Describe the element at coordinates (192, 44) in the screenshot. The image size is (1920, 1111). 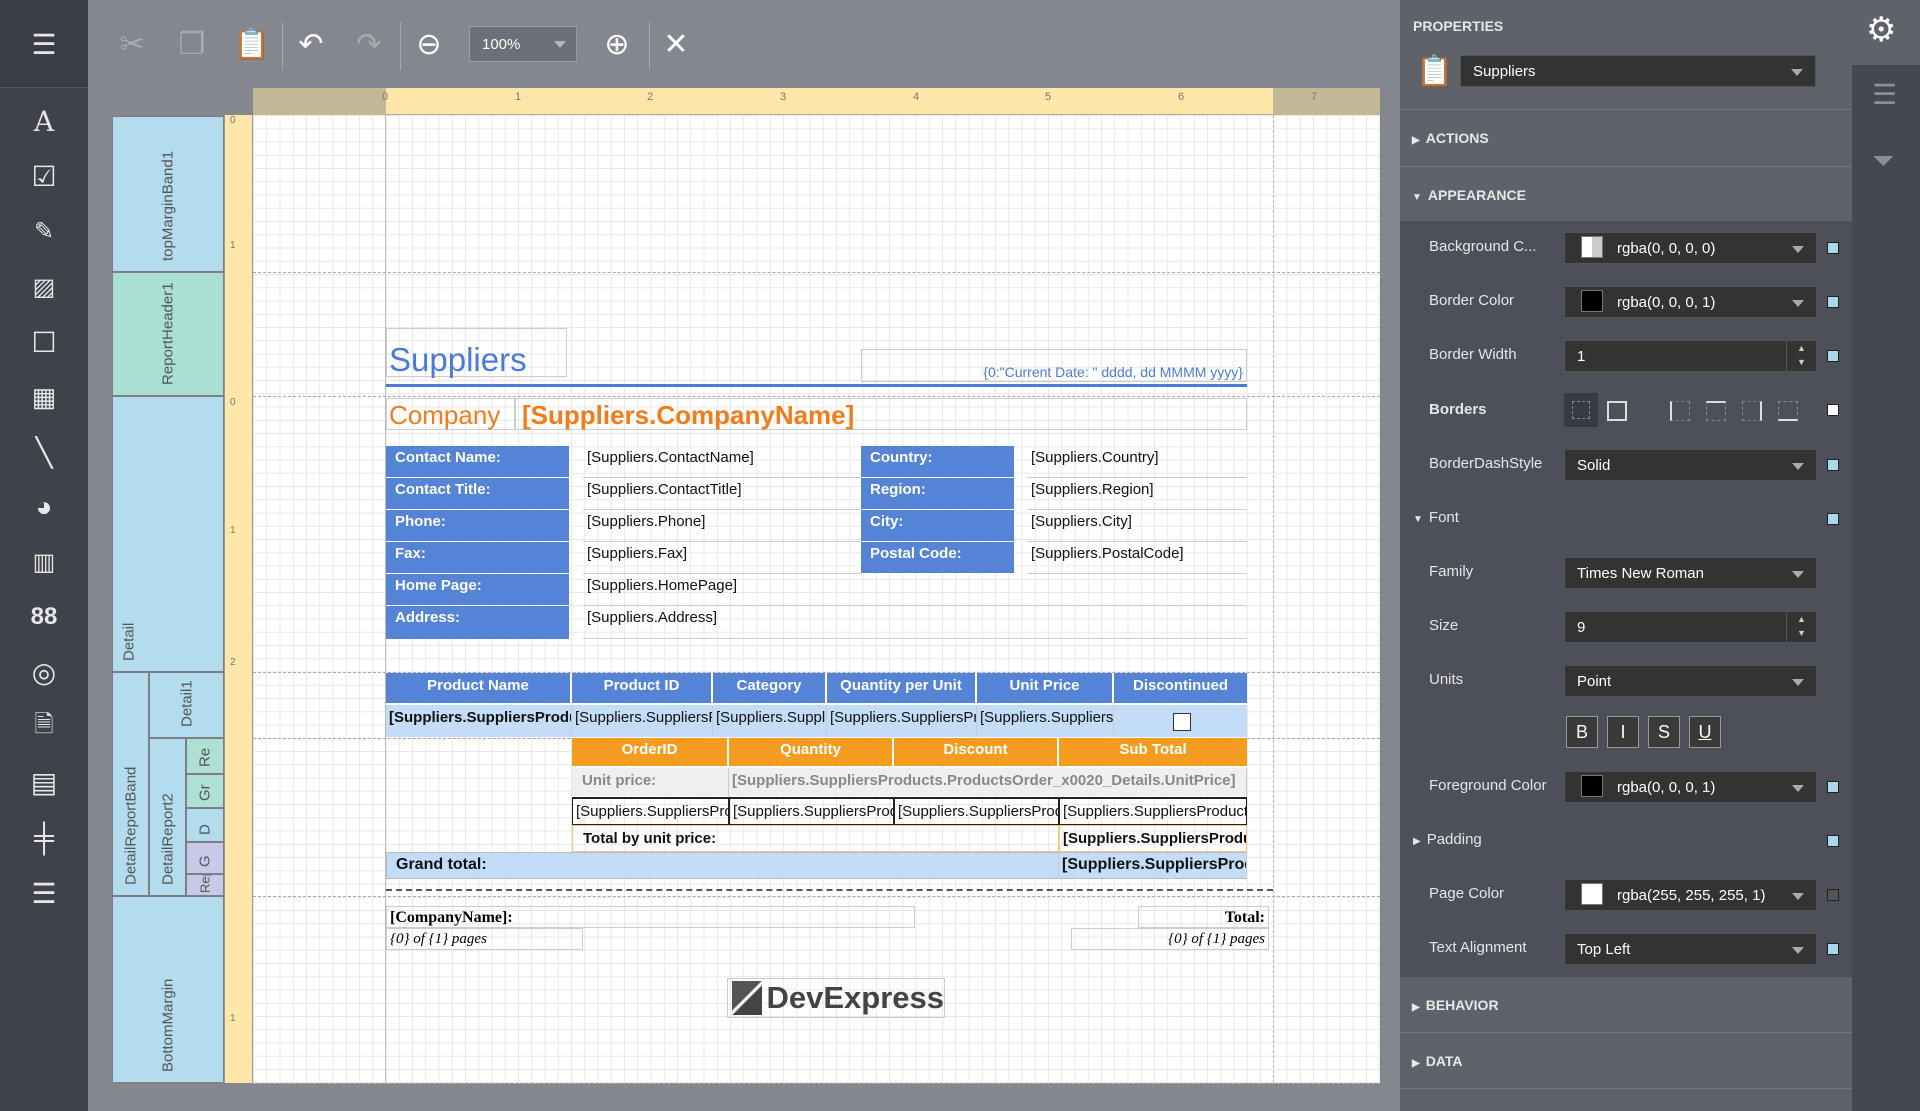
I see `copy-icon: ❐` at that location.